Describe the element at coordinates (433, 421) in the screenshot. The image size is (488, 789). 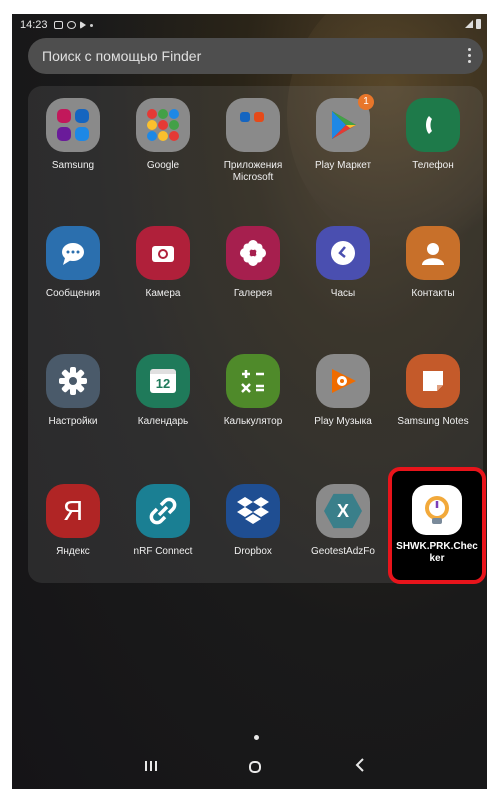
I see `app-label: Samsung Notes` at that location.